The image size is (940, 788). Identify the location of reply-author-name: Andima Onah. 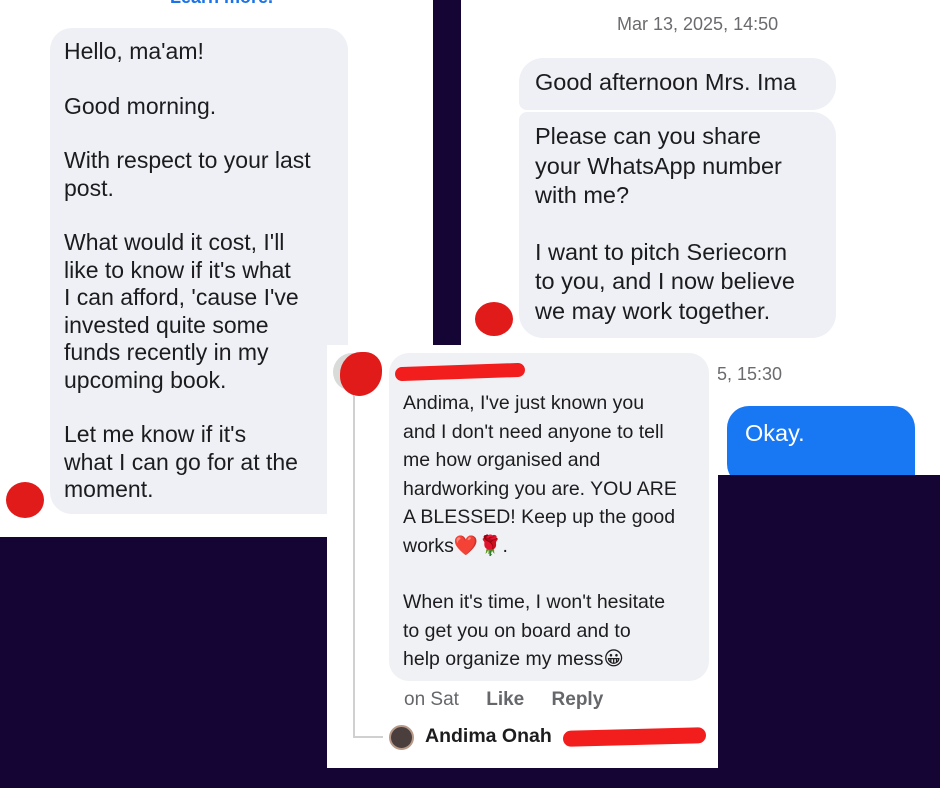
(488, 736).